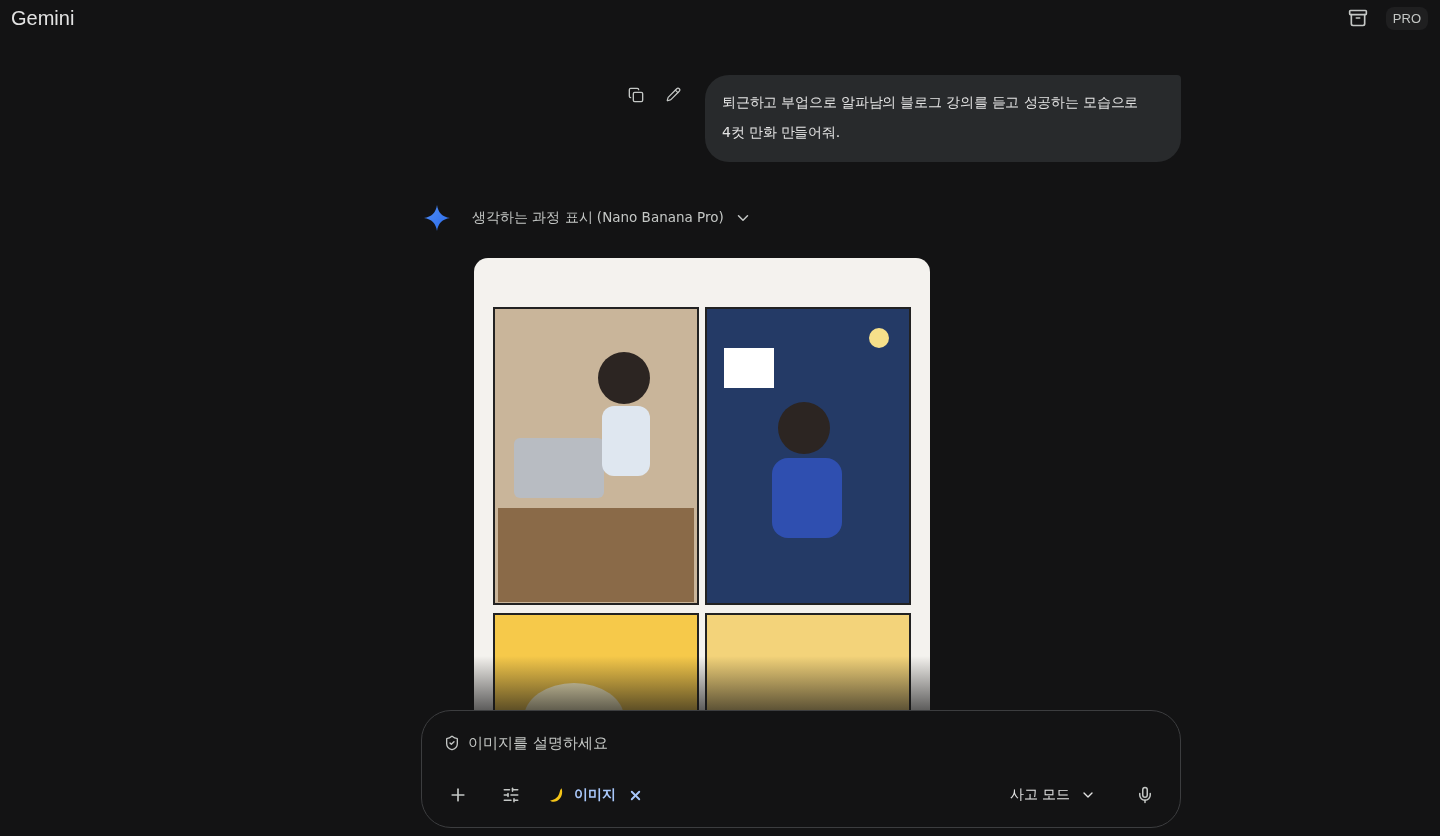  I want to click on plan-badge: PRO, so click(1406, 18).